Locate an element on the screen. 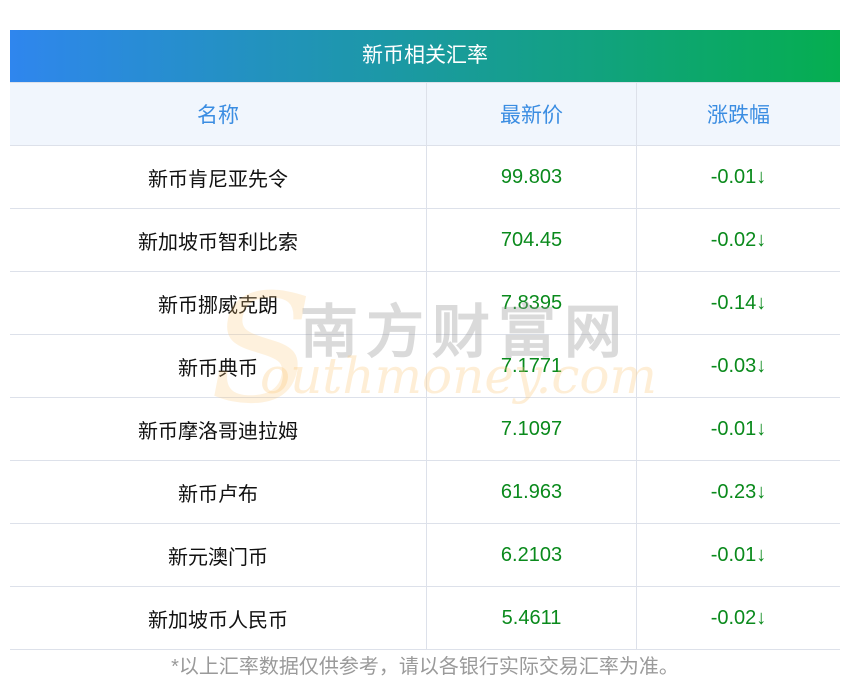 This screenshot has height=697, width=850. price-change: -0.23↓ is located at coordinates (738, 492).